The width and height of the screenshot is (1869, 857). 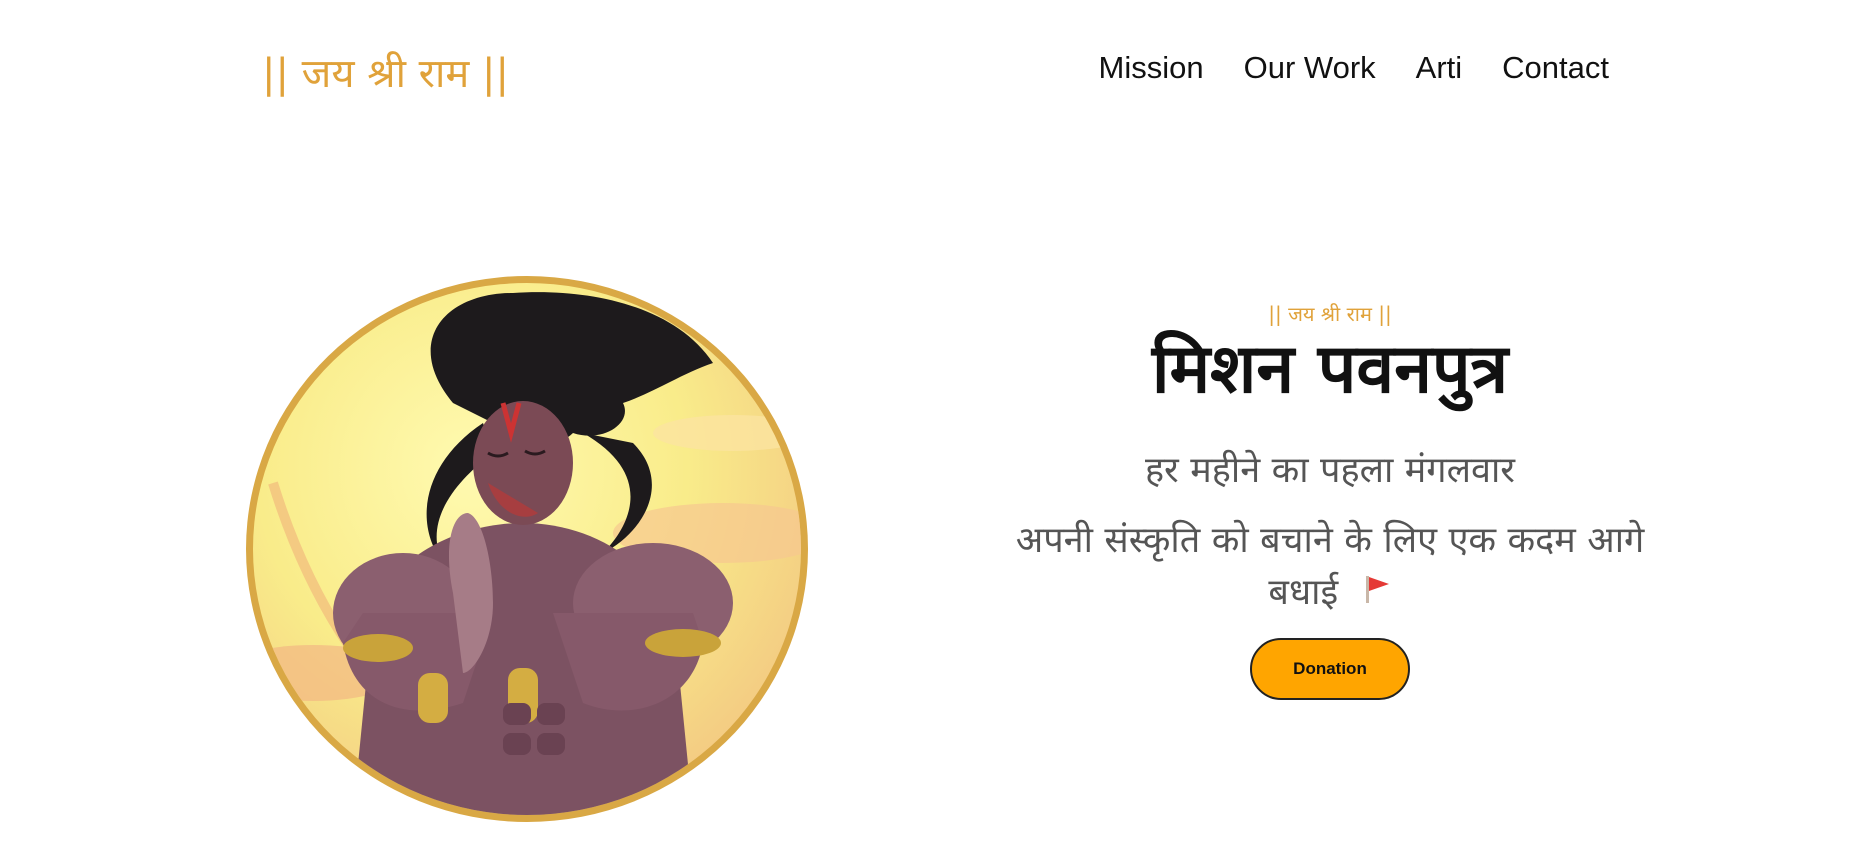 I want to click on site-logo: || जय श्री राम ||, so click(x=385, y=71).